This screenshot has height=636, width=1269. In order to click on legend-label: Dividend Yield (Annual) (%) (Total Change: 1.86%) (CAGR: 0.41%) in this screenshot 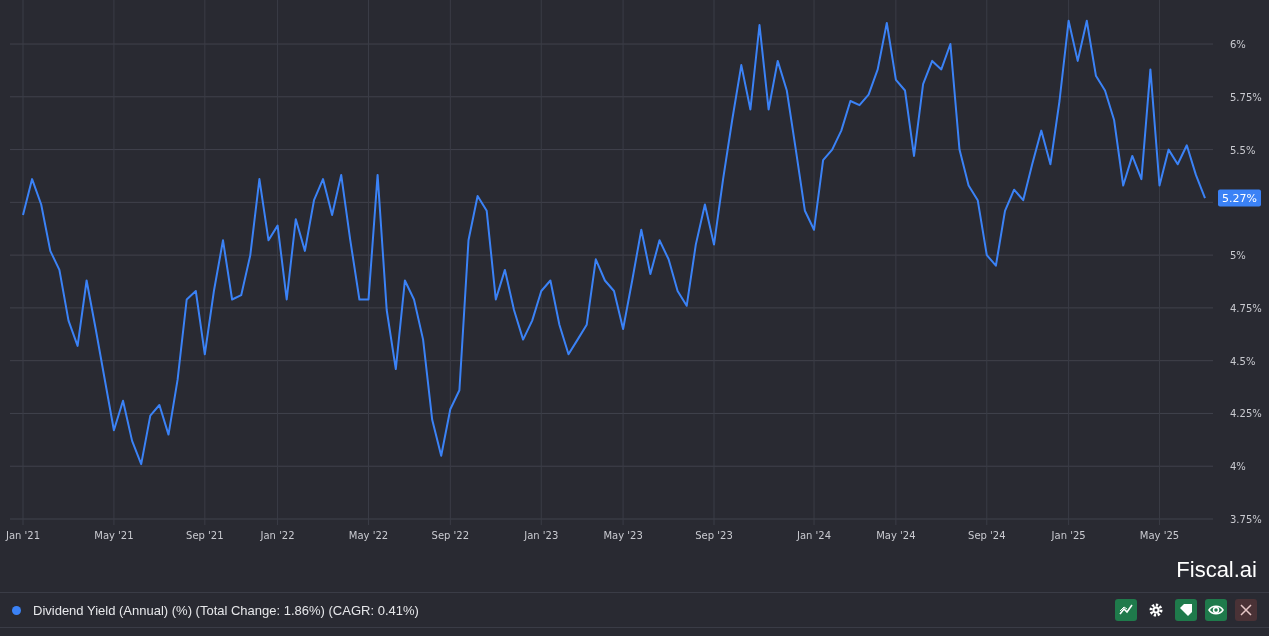, I will do `click(226, 610)`.